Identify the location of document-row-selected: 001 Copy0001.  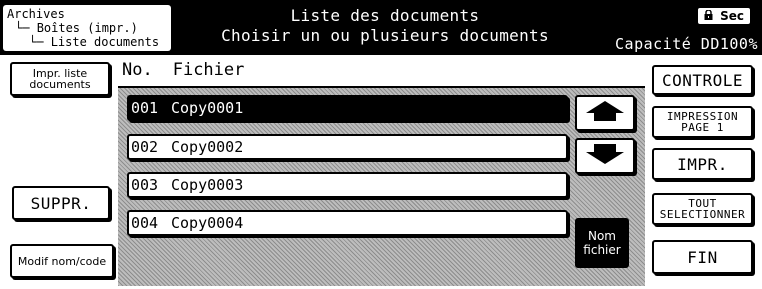
(347, 108).